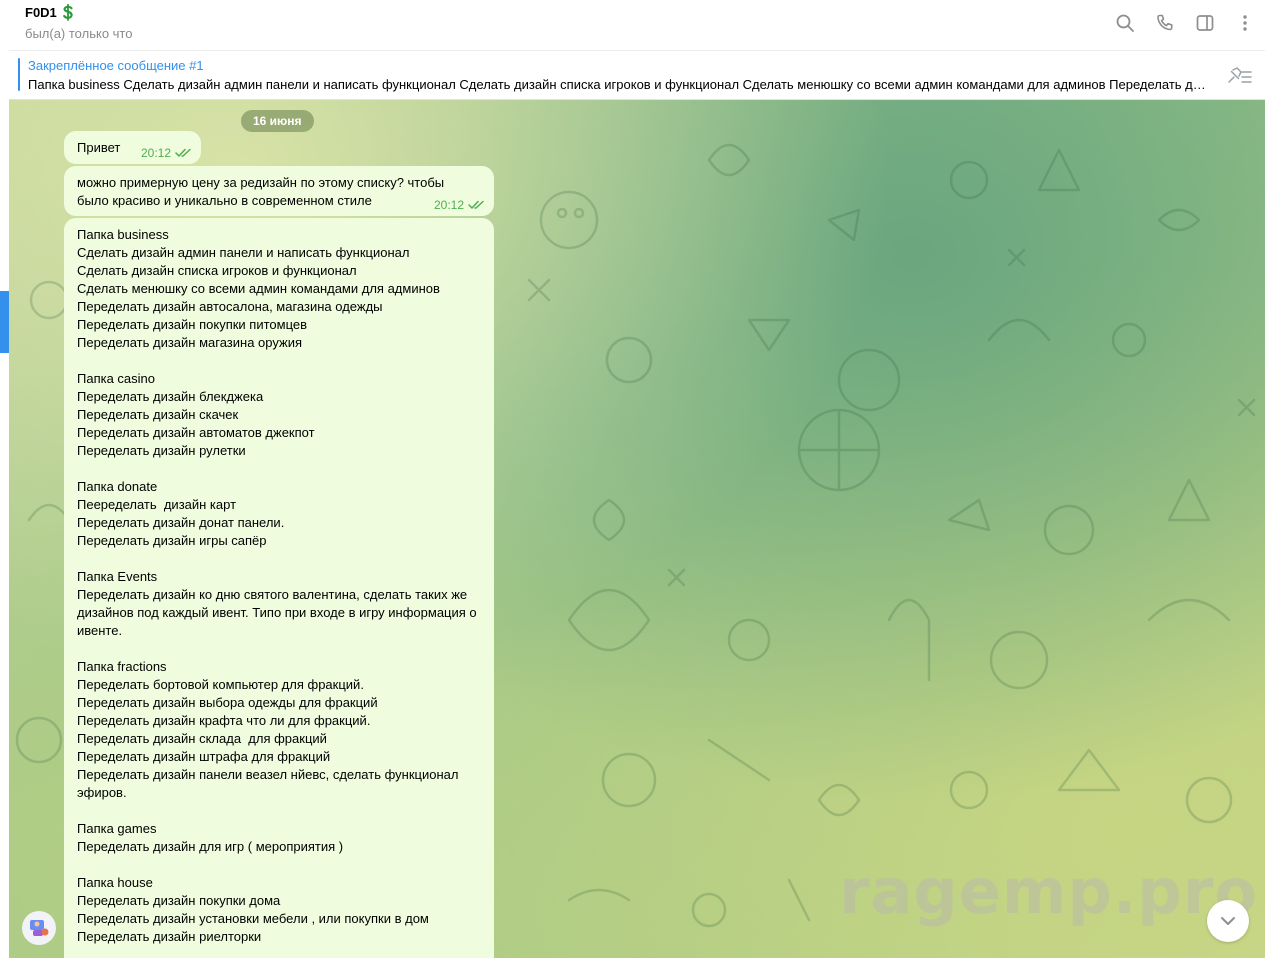 This screenshot has width=1265, height=965. I want to click on sidebar-toggle-icon, so click(1205, 23).